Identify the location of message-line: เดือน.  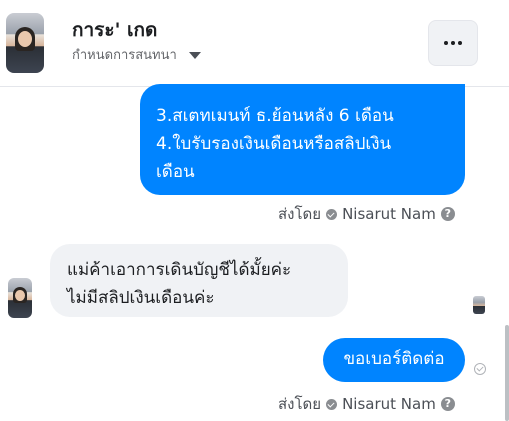
(175, 172).